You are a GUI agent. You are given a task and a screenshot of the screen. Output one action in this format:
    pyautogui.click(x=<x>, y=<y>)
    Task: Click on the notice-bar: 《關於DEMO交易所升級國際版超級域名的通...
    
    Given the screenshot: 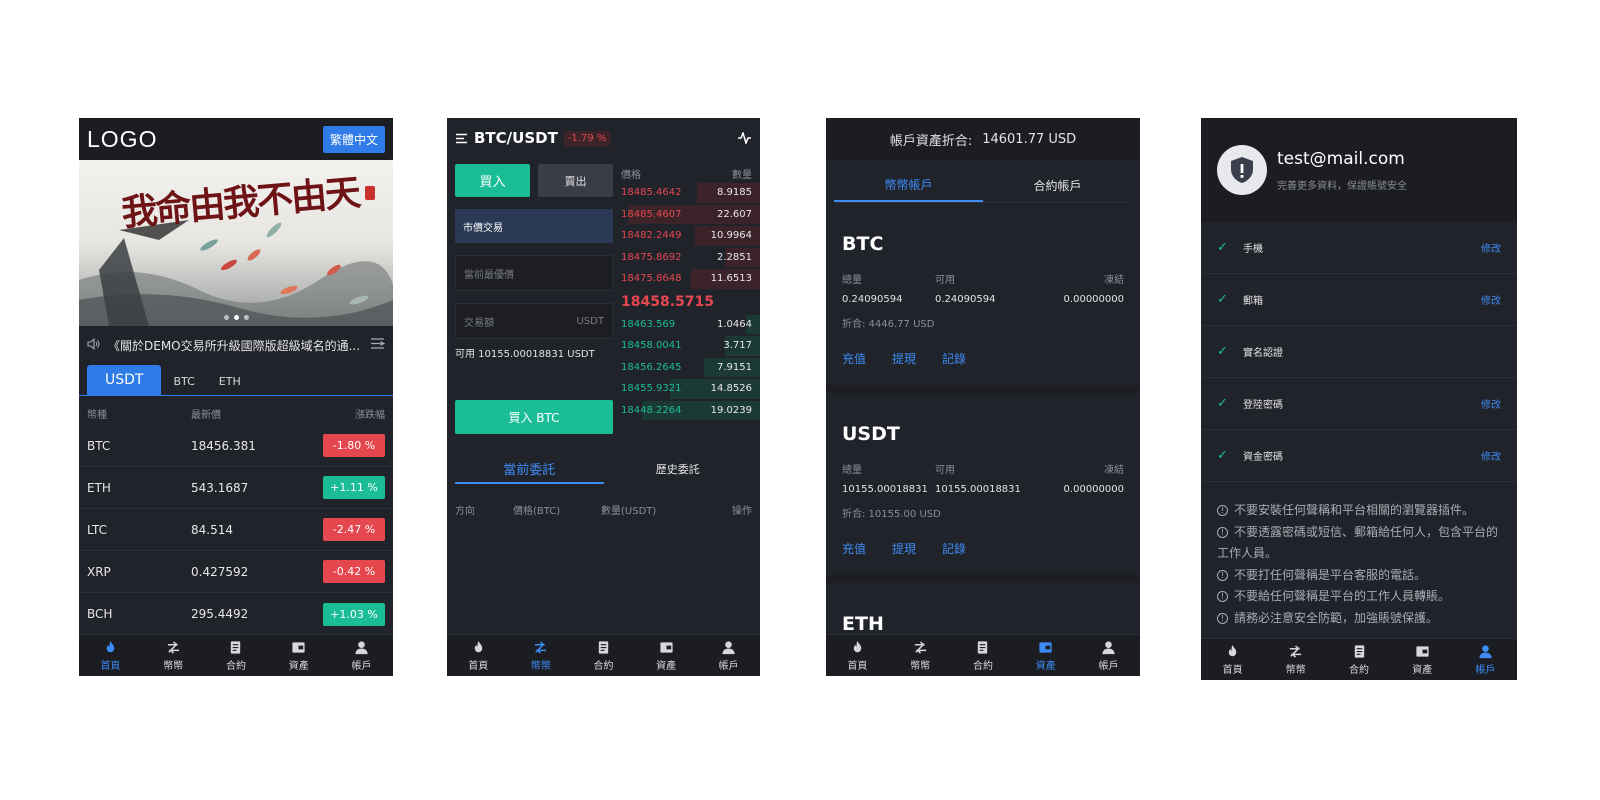 What is the action you would take?
    pyautogui.click(x=236, y=345)
    